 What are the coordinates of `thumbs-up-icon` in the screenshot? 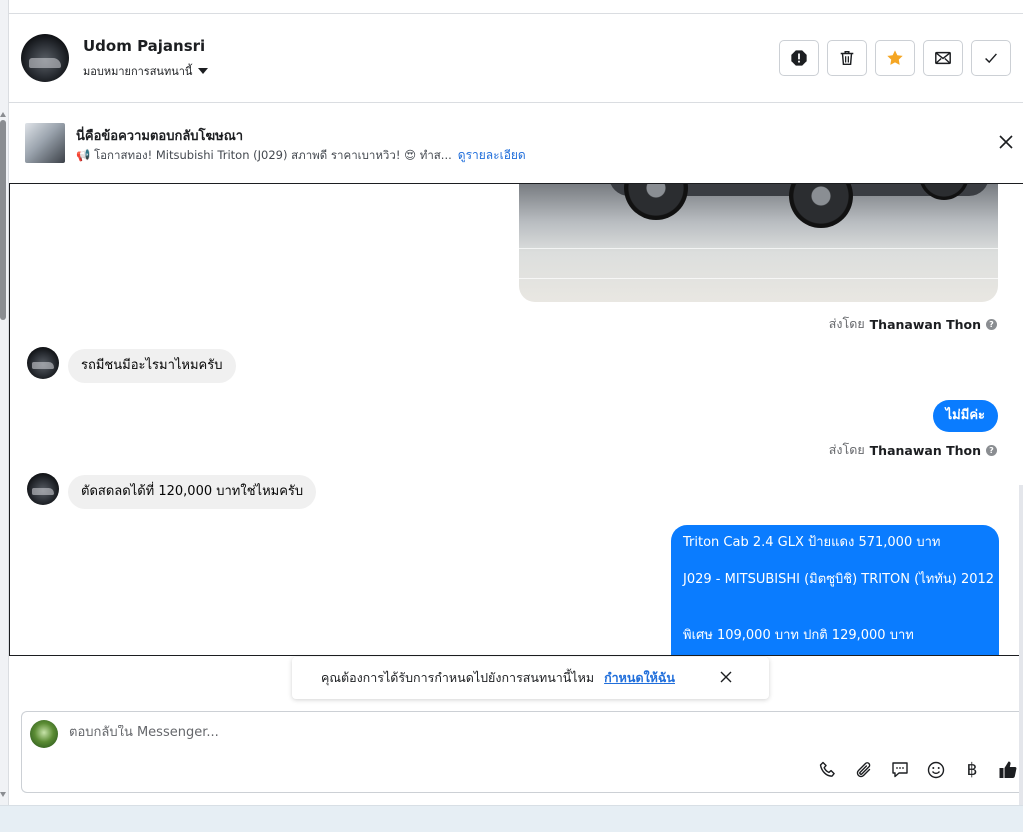 It's located at (1008, 769).